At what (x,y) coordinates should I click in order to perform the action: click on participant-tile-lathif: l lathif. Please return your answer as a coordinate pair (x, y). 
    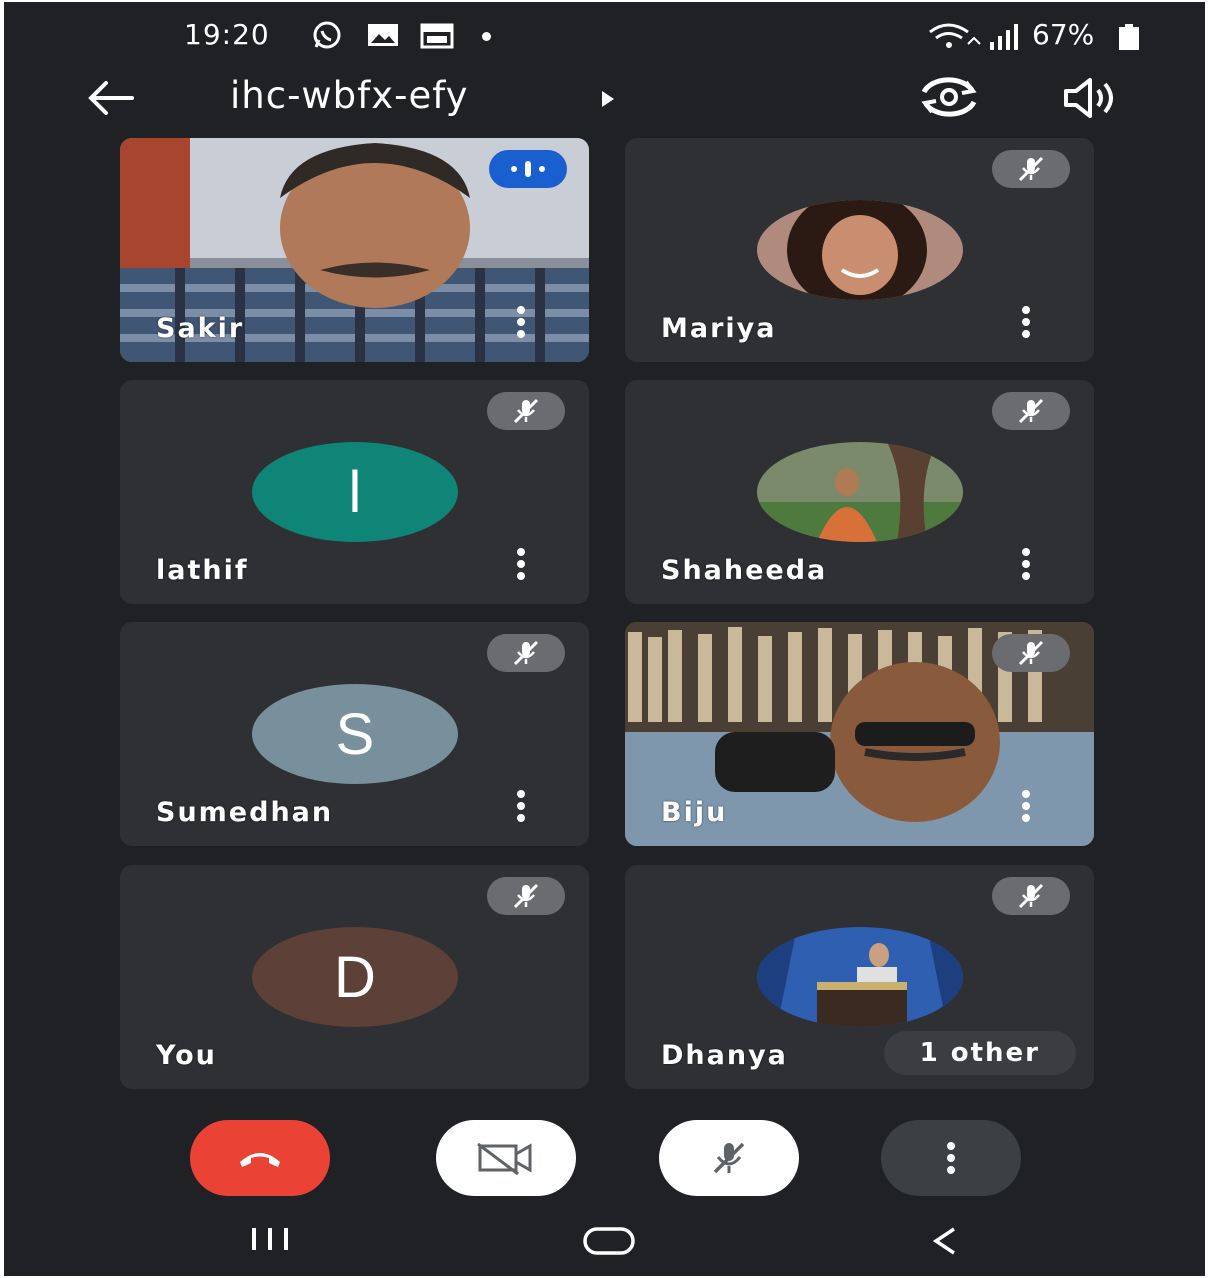
    Looking at the image, I should click on (354, 492).